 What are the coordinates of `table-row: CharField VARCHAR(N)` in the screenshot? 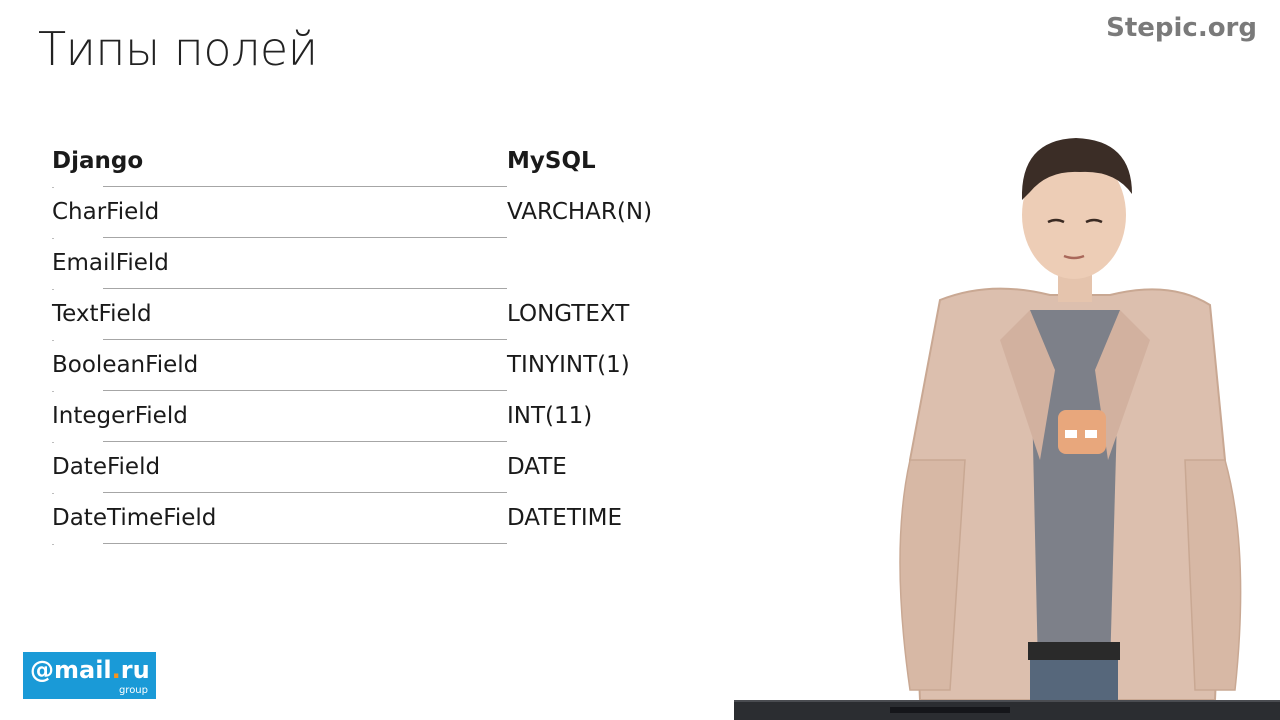 It's located at (372, 213).